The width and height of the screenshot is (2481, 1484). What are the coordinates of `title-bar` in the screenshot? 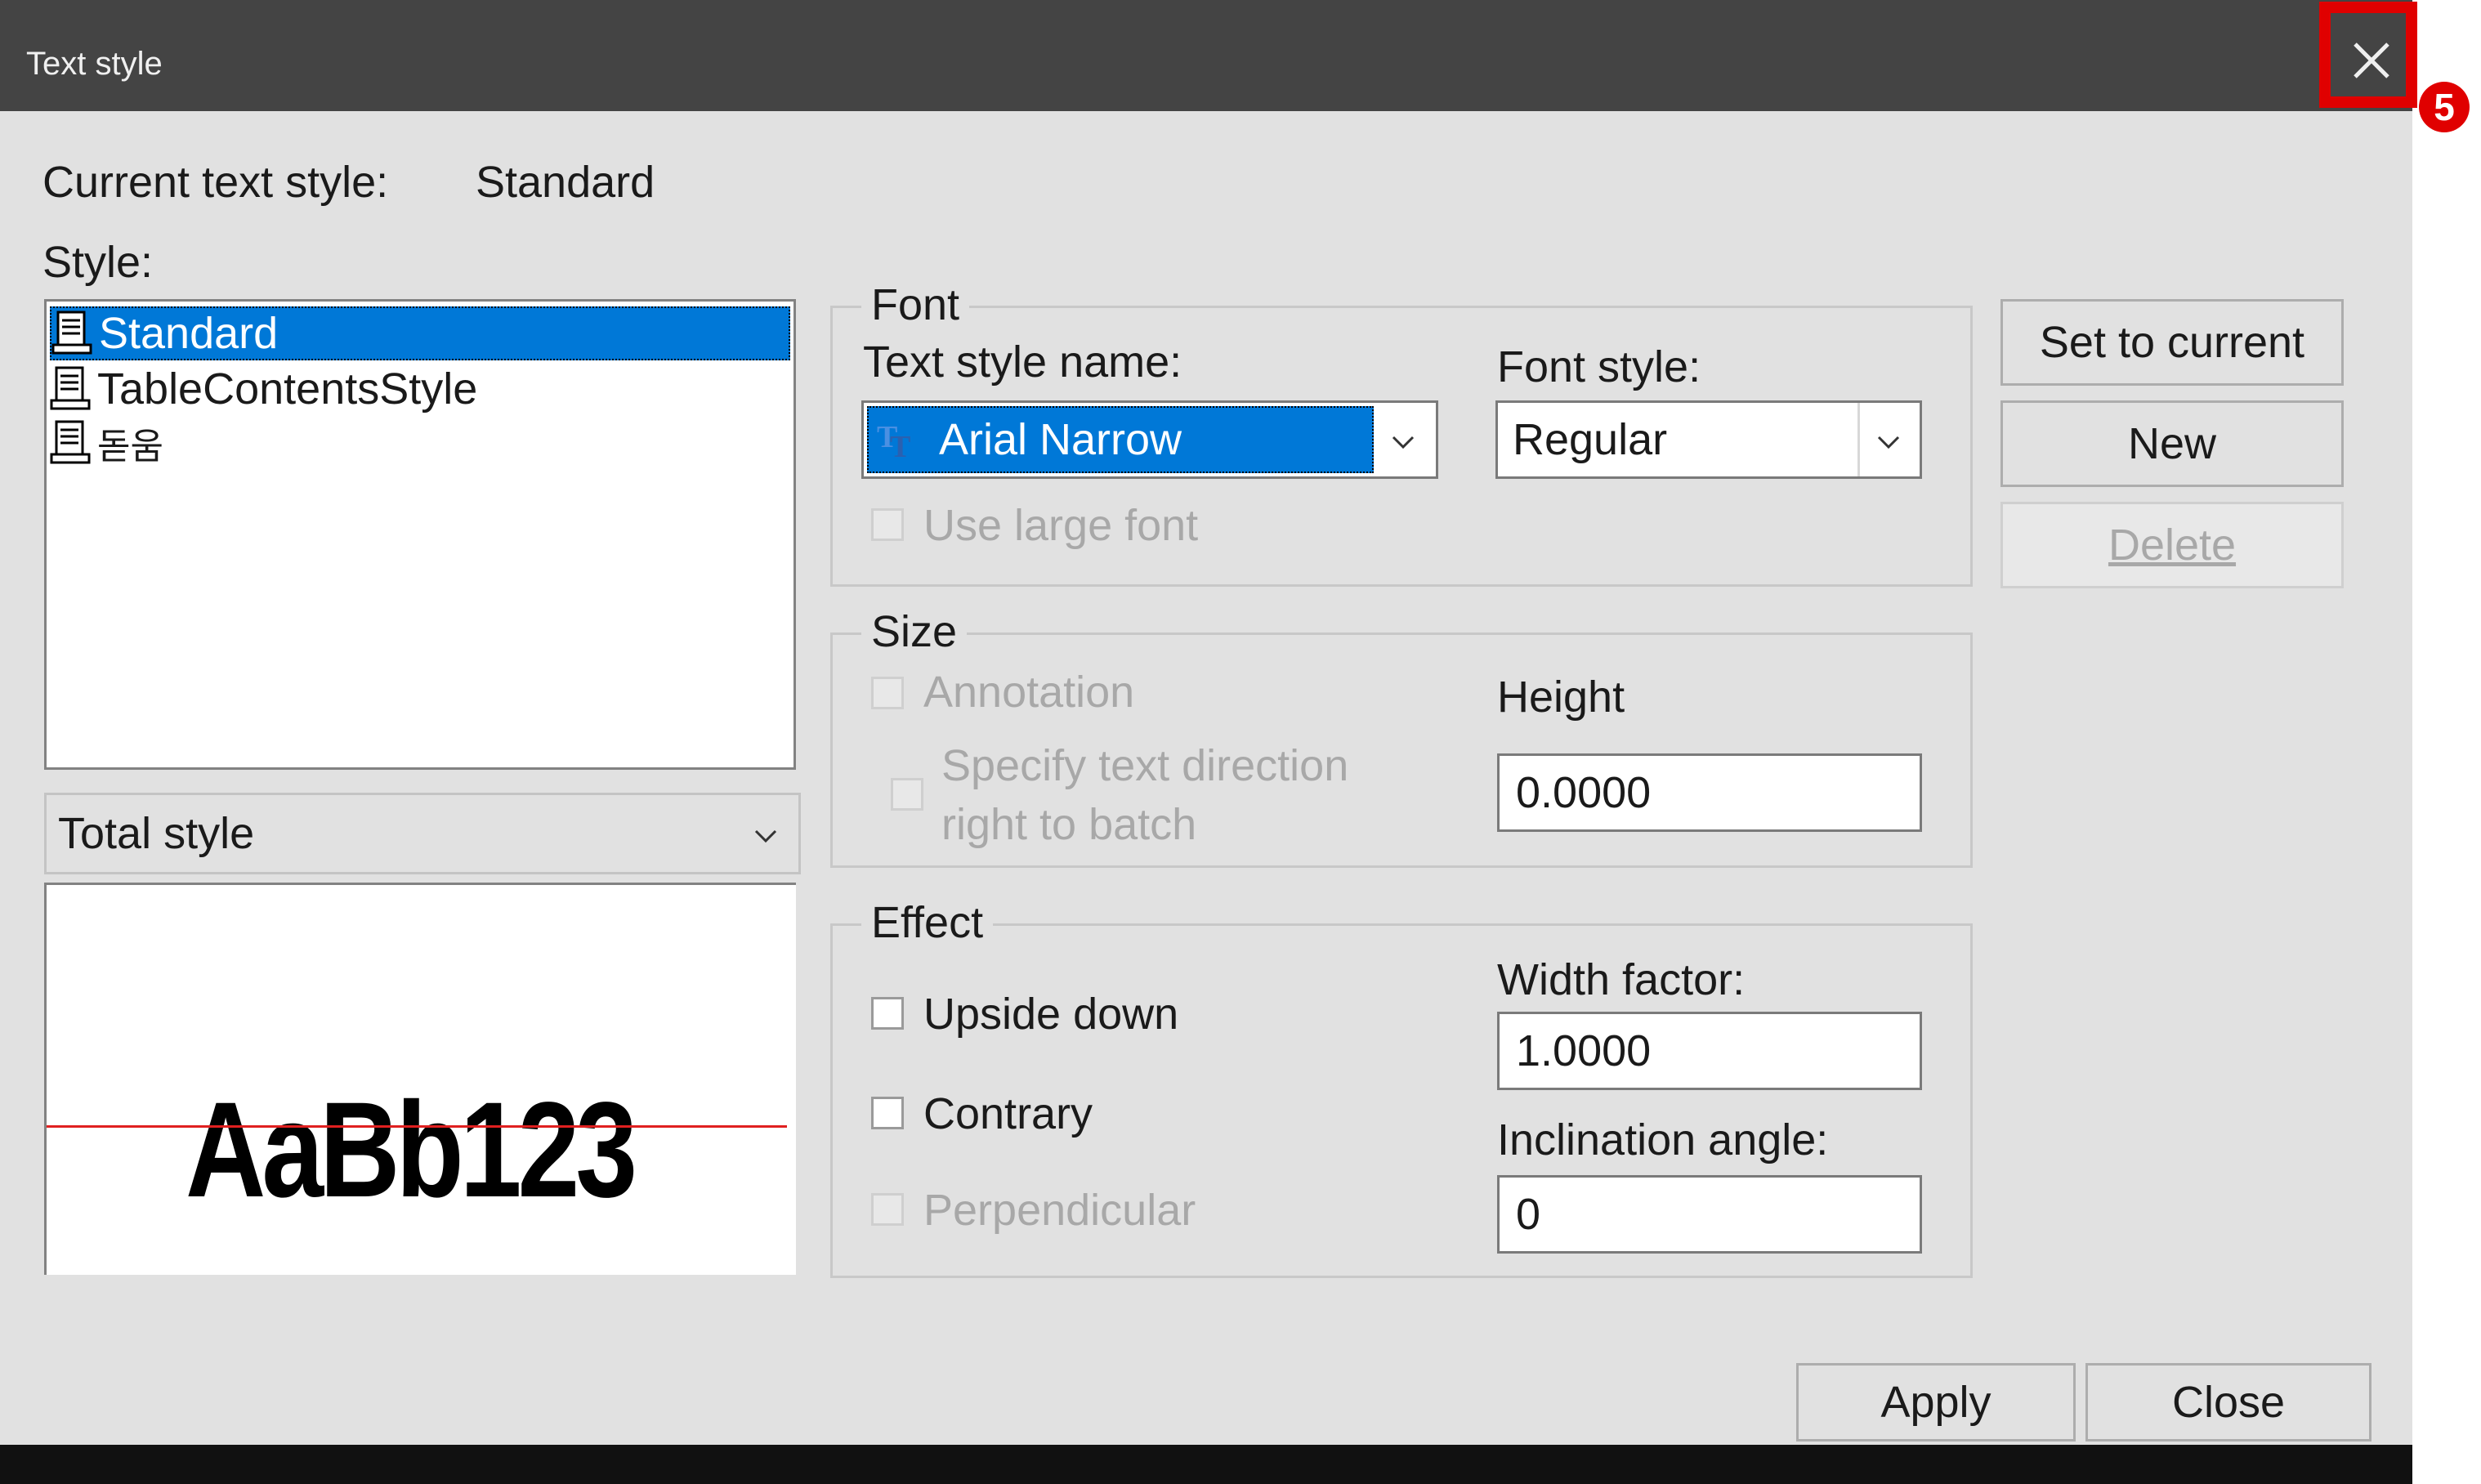 It's located at (1206, 56).